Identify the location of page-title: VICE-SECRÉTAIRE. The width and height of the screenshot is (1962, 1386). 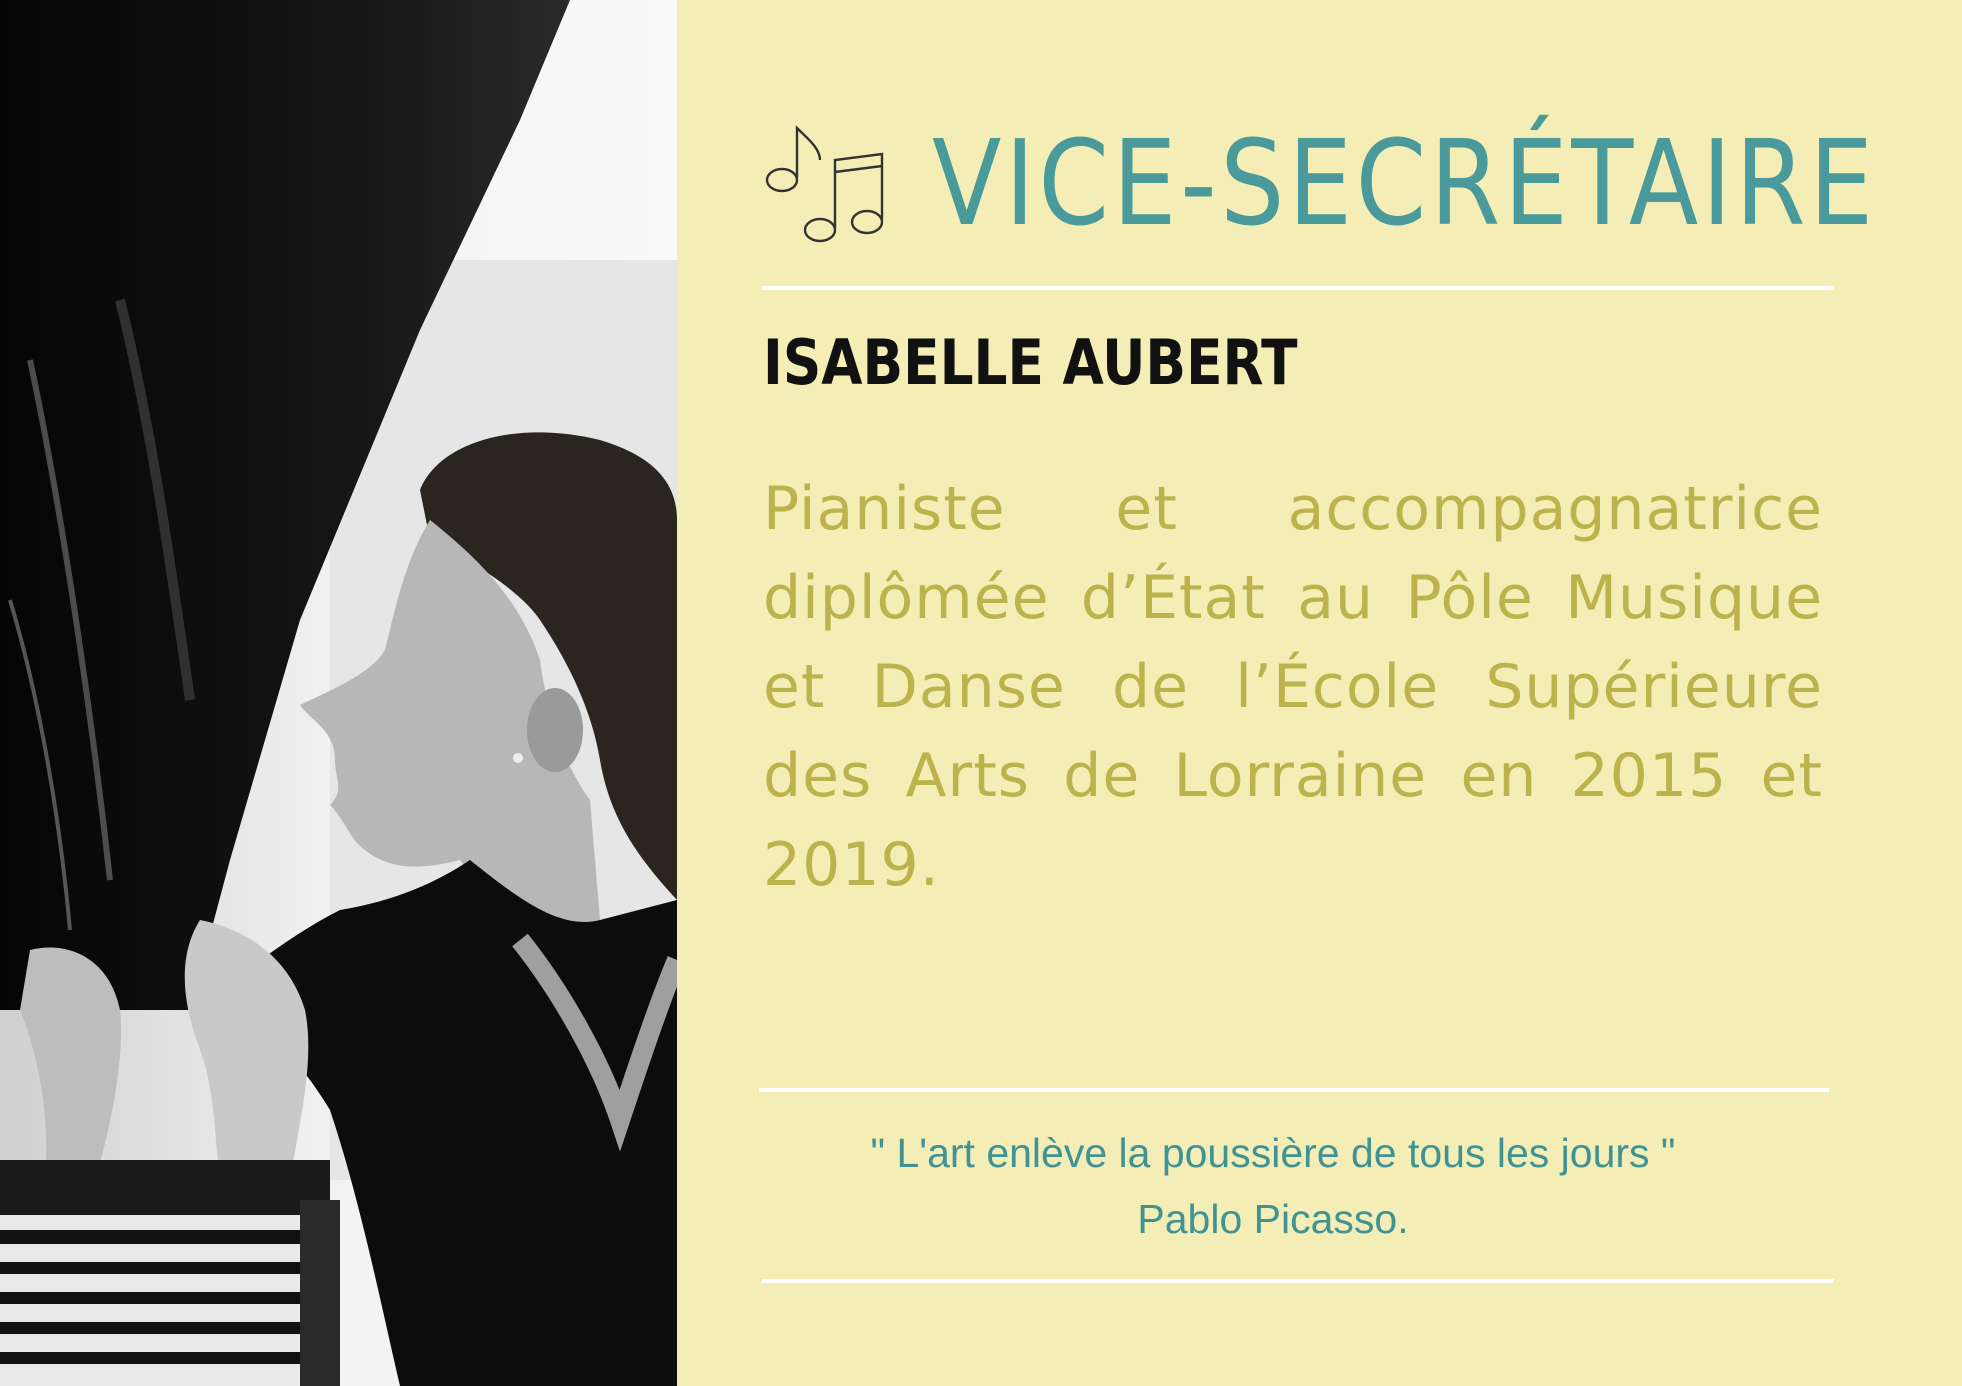
(1404, 183).